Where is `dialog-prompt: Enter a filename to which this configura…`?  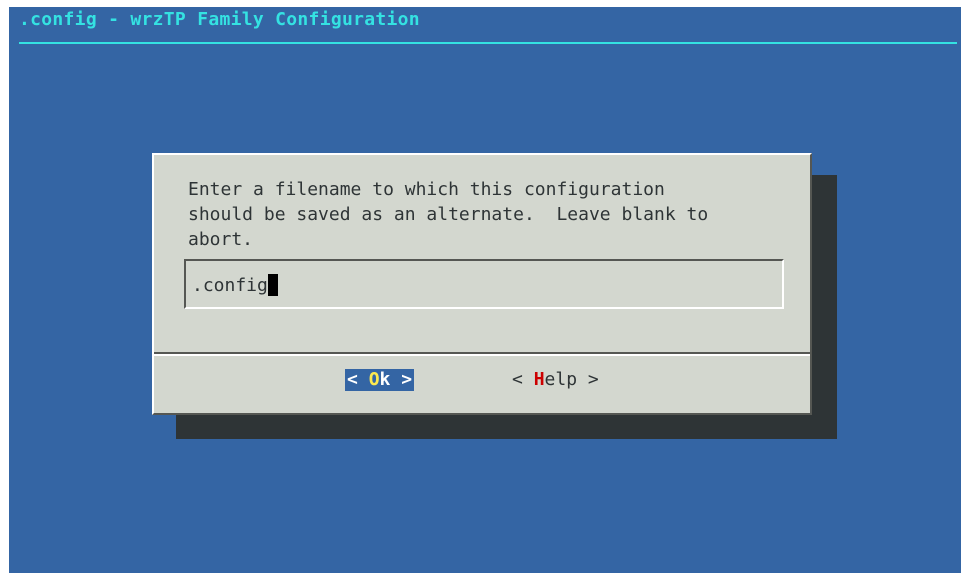 dialog-prompt: Enter a filename to which this configura… is located at coordinates (488, 214).